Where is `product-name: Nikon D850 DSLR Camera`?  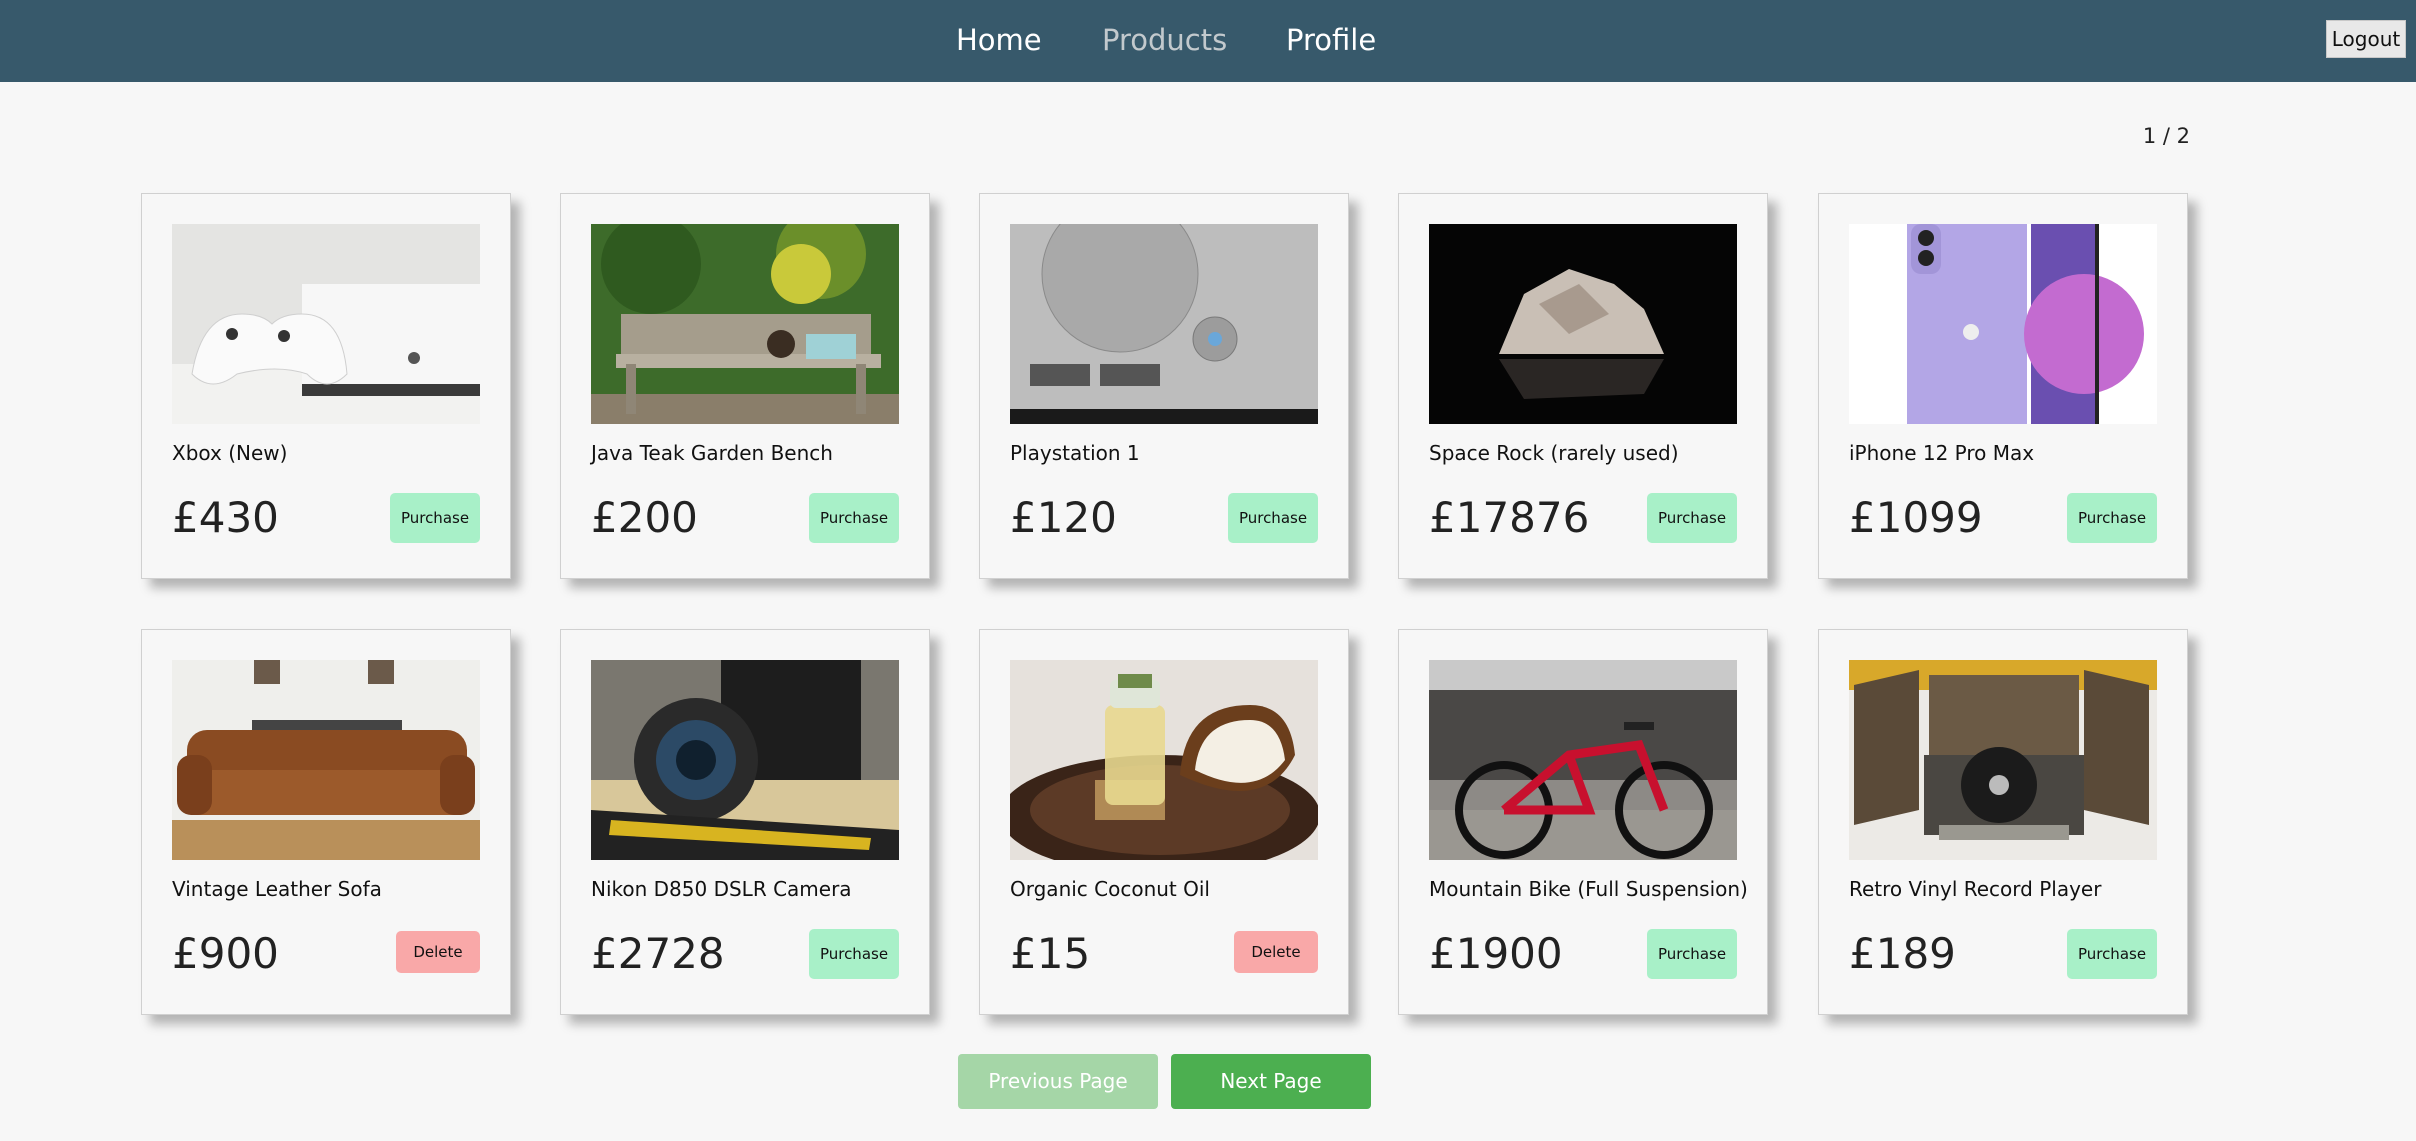 product-name: Nikon D850 DSLR Camera is located at coordinates (721, 889).